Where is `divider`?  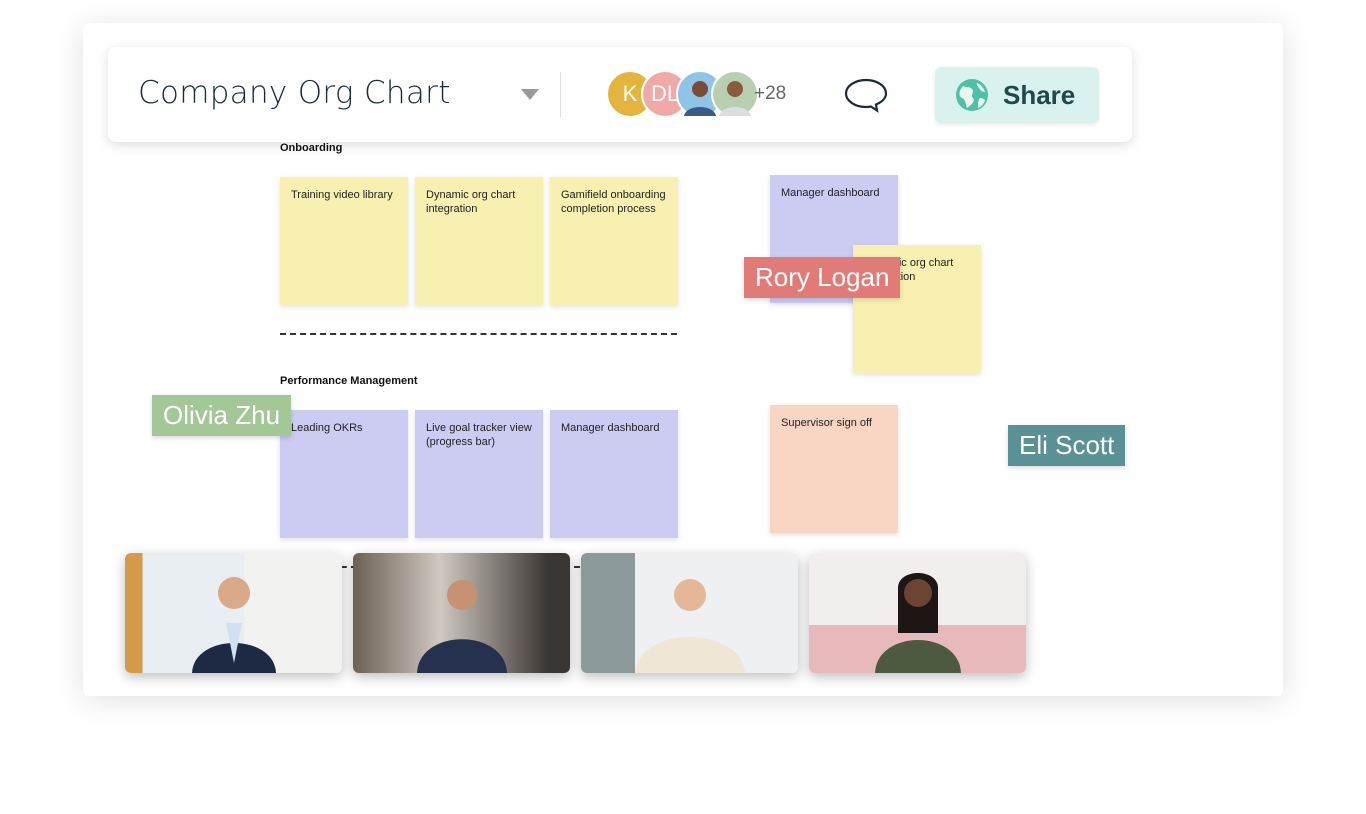 divider is located at coordinates (560, 94).